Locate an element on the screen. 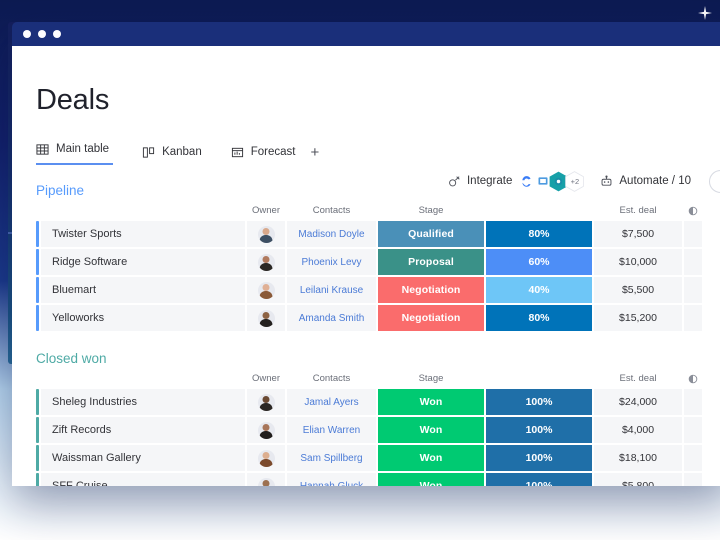  table-row: Zift Records Elian Warren Won 100% $4,000 is located at coordinates (378, 430).